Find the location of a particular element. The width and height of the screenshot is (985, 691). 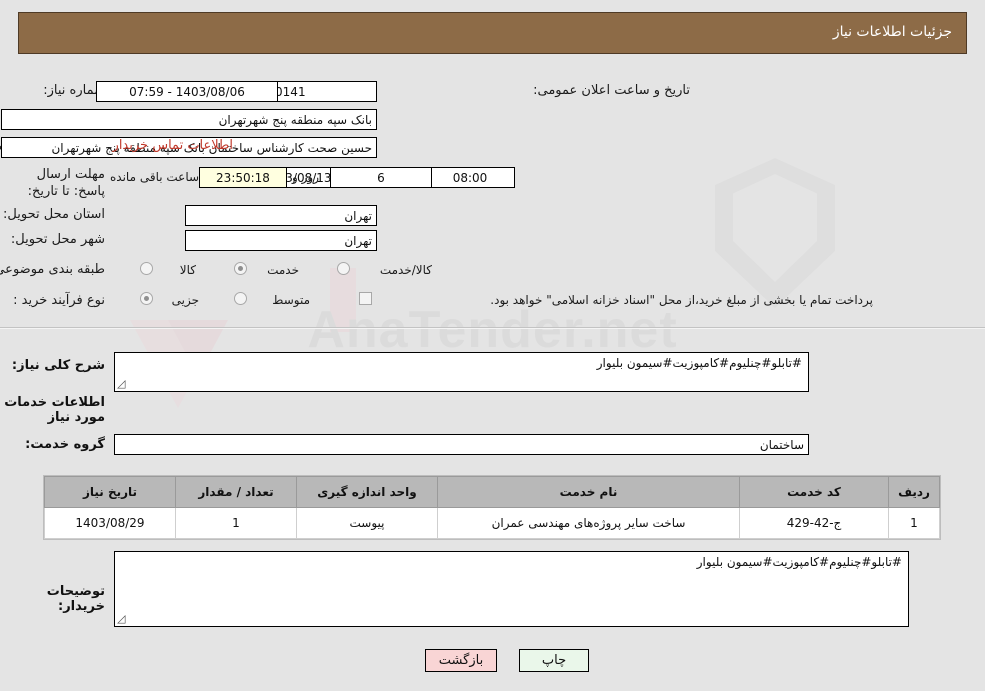

announce-datetime-value: 1403/08/06 - 07:59 is located at coordinates (187, 91).